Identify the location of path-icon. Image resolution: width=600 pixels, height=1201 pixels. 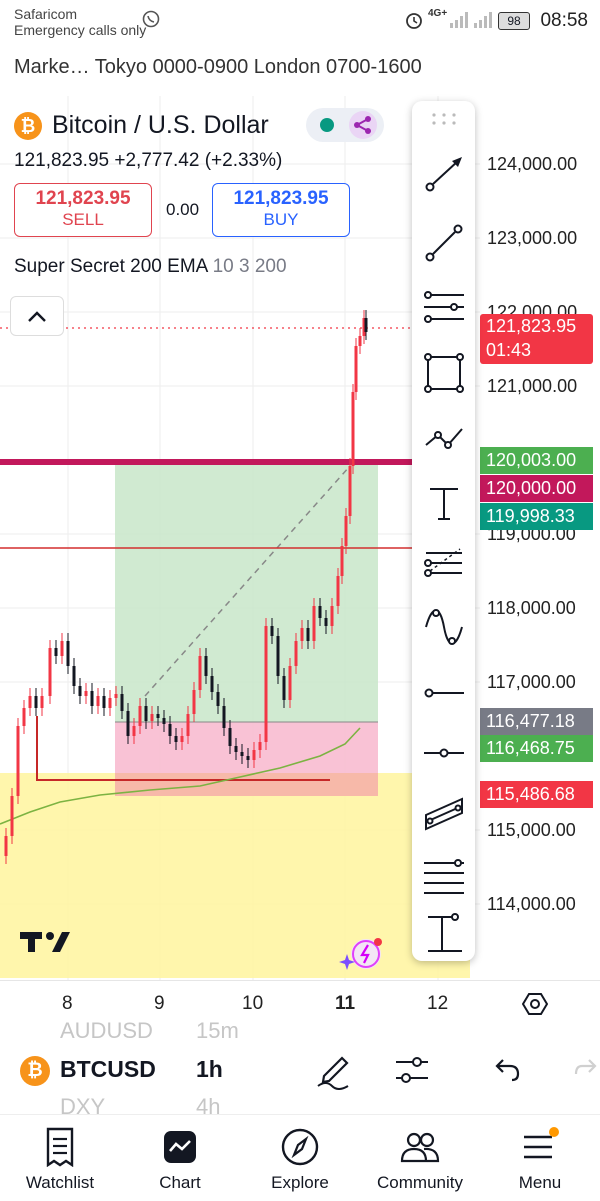
(443, 437).